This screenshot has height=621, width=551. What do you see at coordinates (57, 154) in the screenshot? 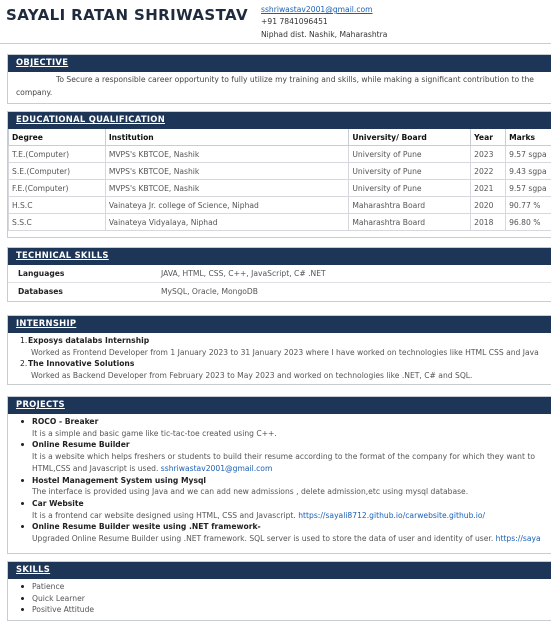
I see `cell-degree: T.E.(Computer)` at bounding box center [57, 154].